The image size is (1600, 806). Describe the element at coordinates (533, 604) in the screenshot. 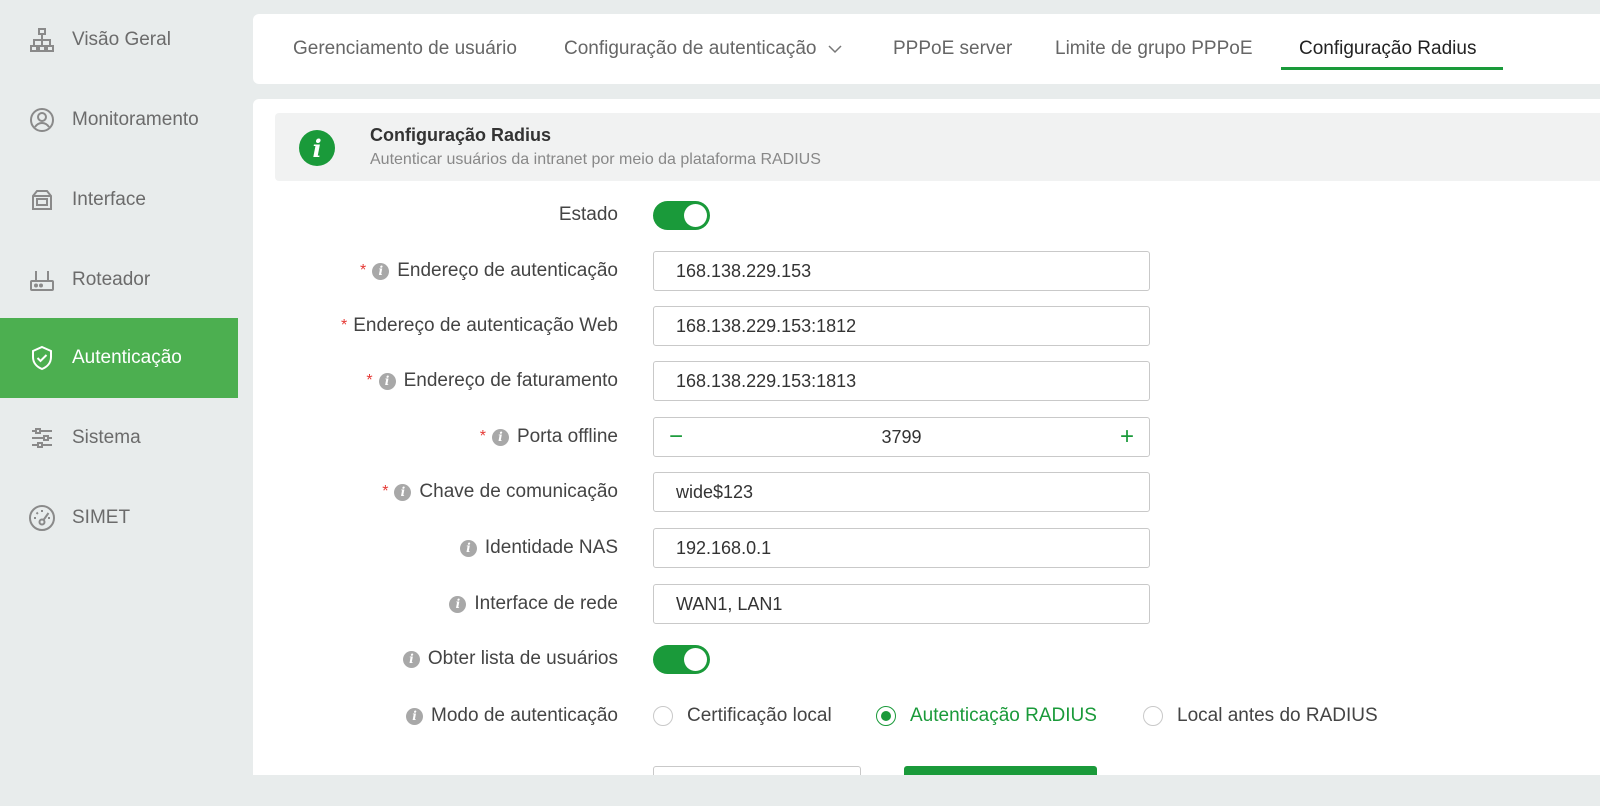

I see `network-interface-label: i Interface de rede` at that location.